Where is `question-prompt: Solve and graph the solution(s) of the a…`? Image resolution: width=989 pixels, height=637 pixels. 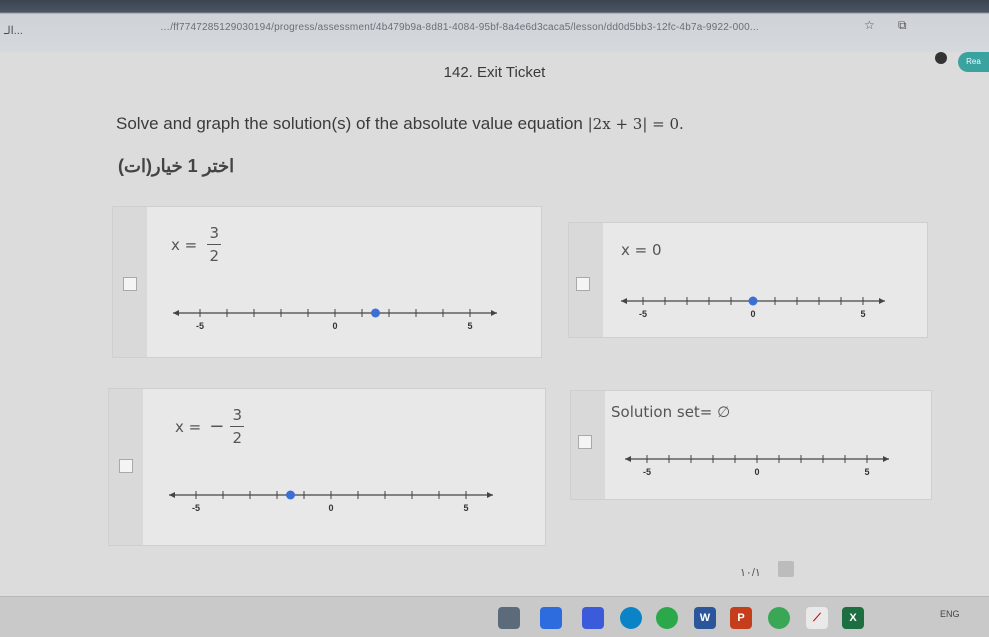 question-prompt: Solve and graph the solution(s) of the a… is located at coordinates (349, 123).